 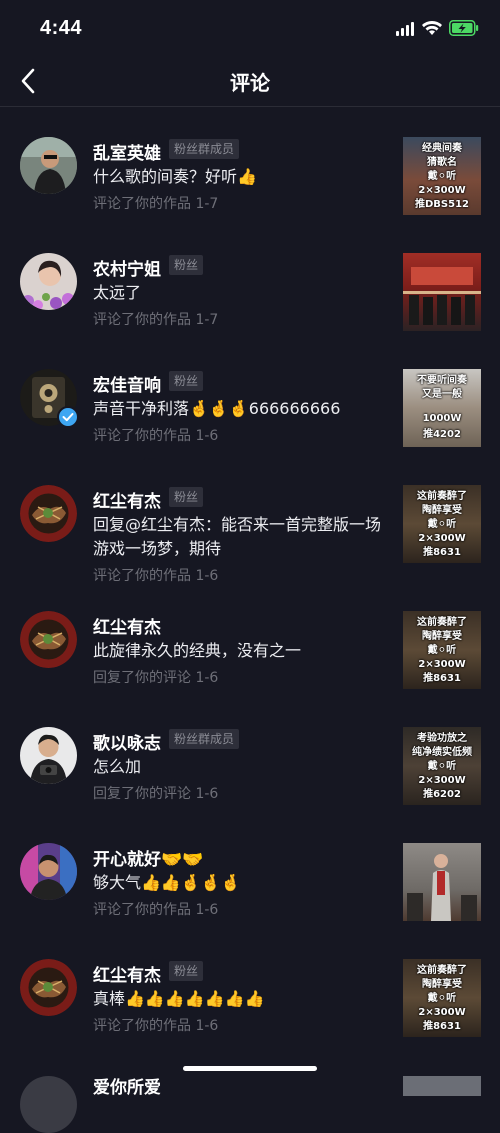 I want to click on comment-text: 声音干净利落🤞🤞🤞666666666, so click(x=217, y=408).